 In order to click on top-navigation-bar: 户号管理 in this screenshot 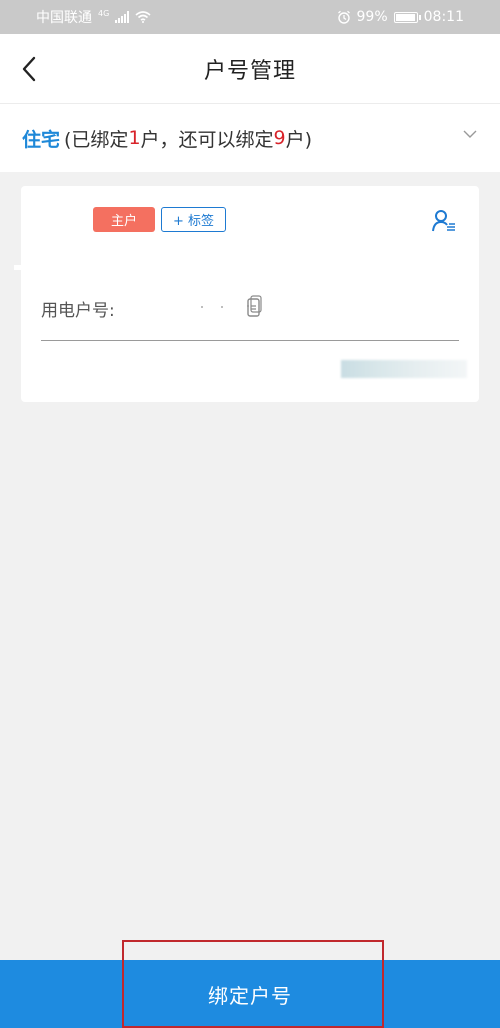, I will do `click(250, 69)`.